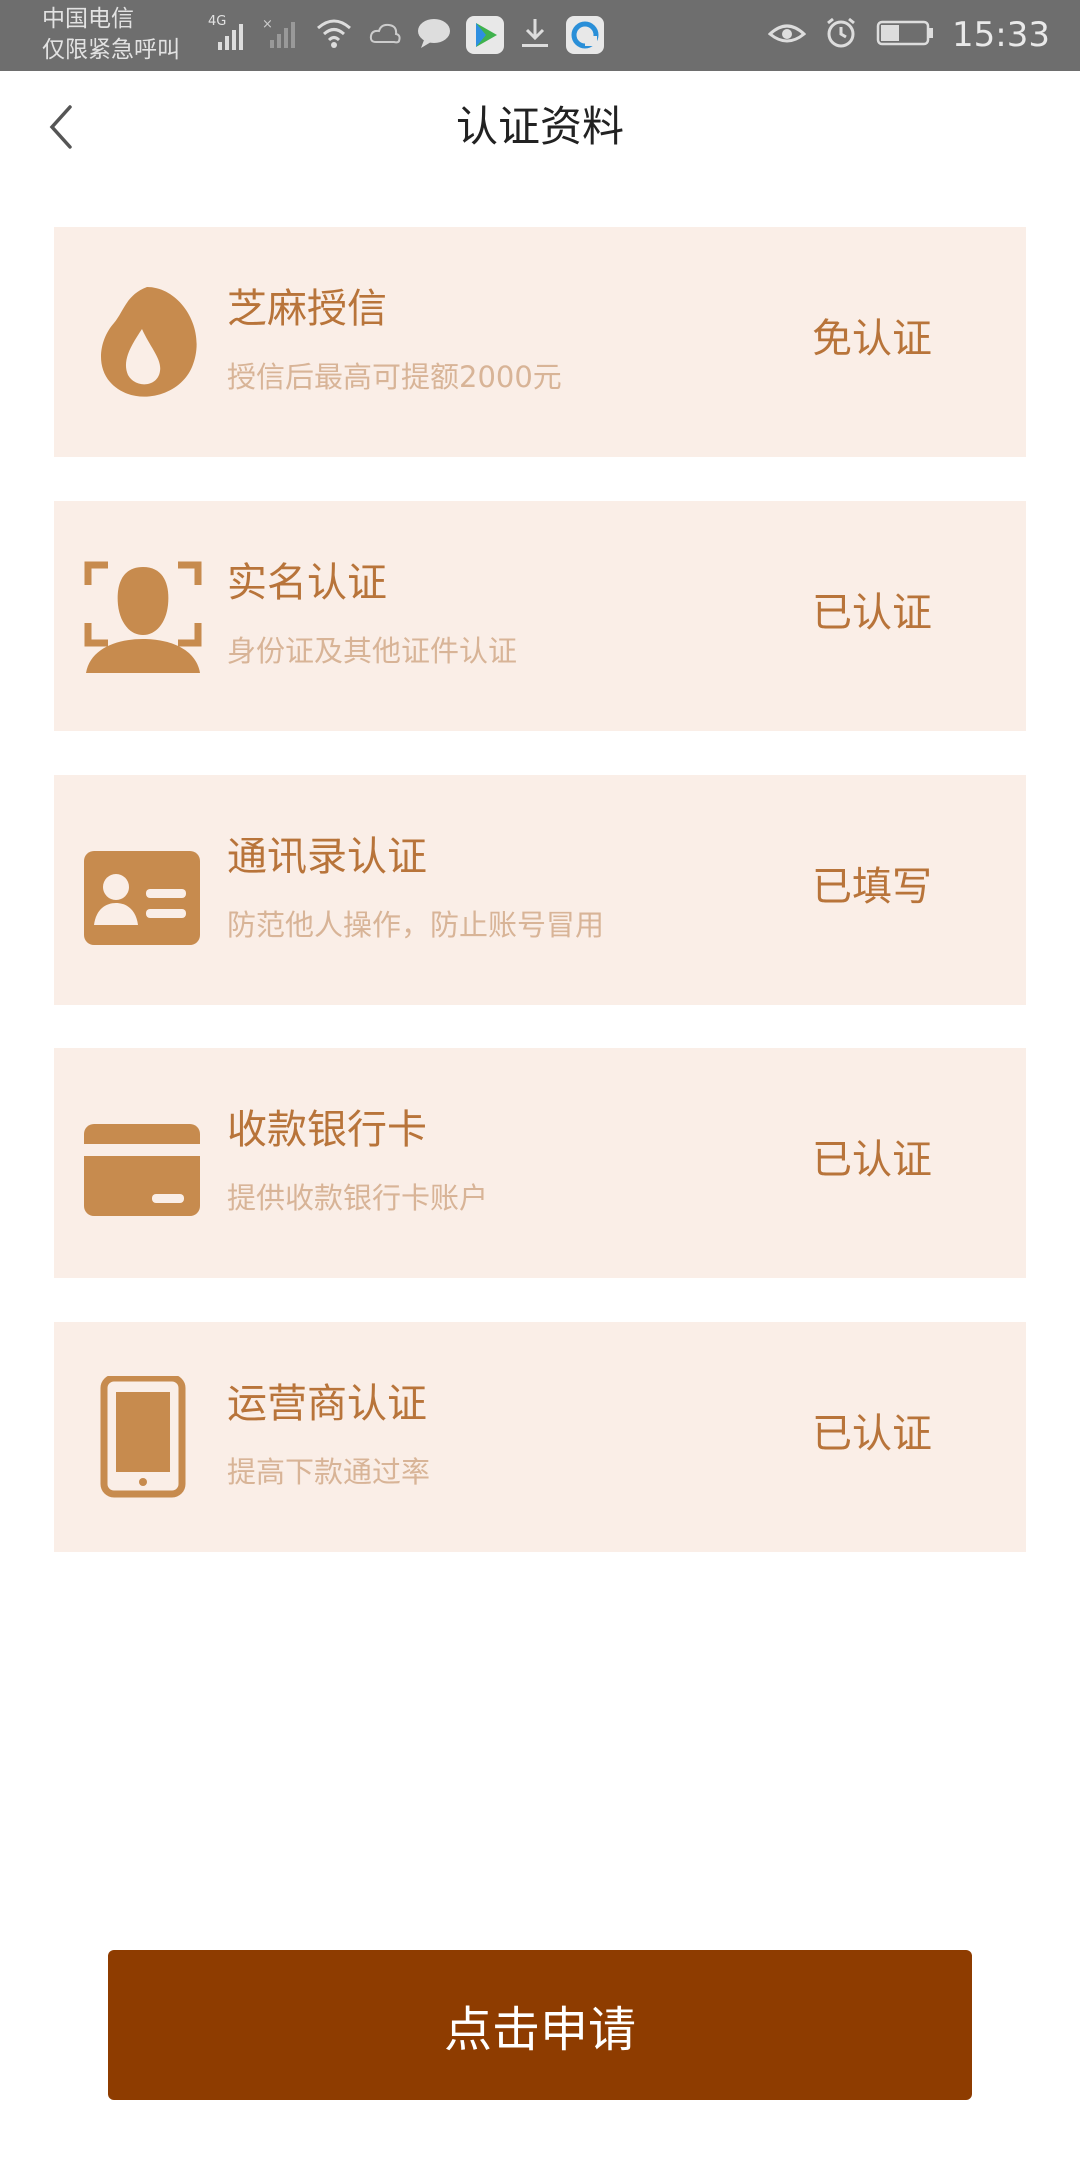  Describe the element at coordinates (329, 1472) in the screenshot. I see `card-subtitle: 提高下款通过率` at that location.